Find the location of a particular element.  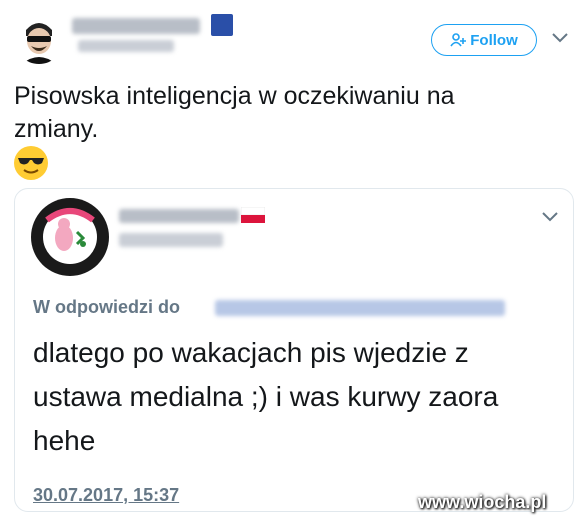

author-avatar-image is located at coordinates (39, 39).